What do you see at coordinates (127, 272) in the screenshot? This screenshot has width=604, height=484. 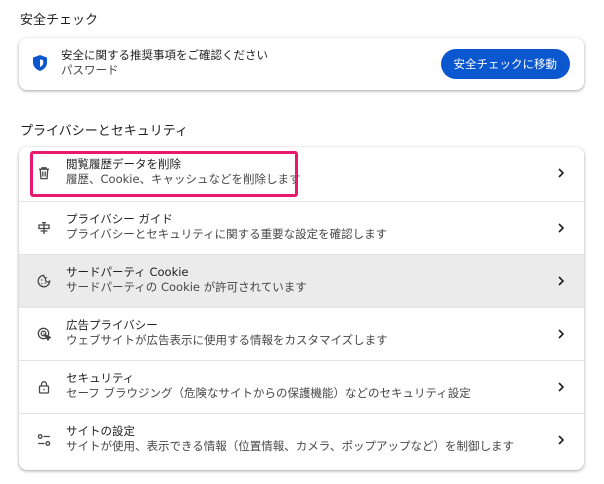 I see `row-title: サードパーティ Cookie` at bounding box center [127, 272].